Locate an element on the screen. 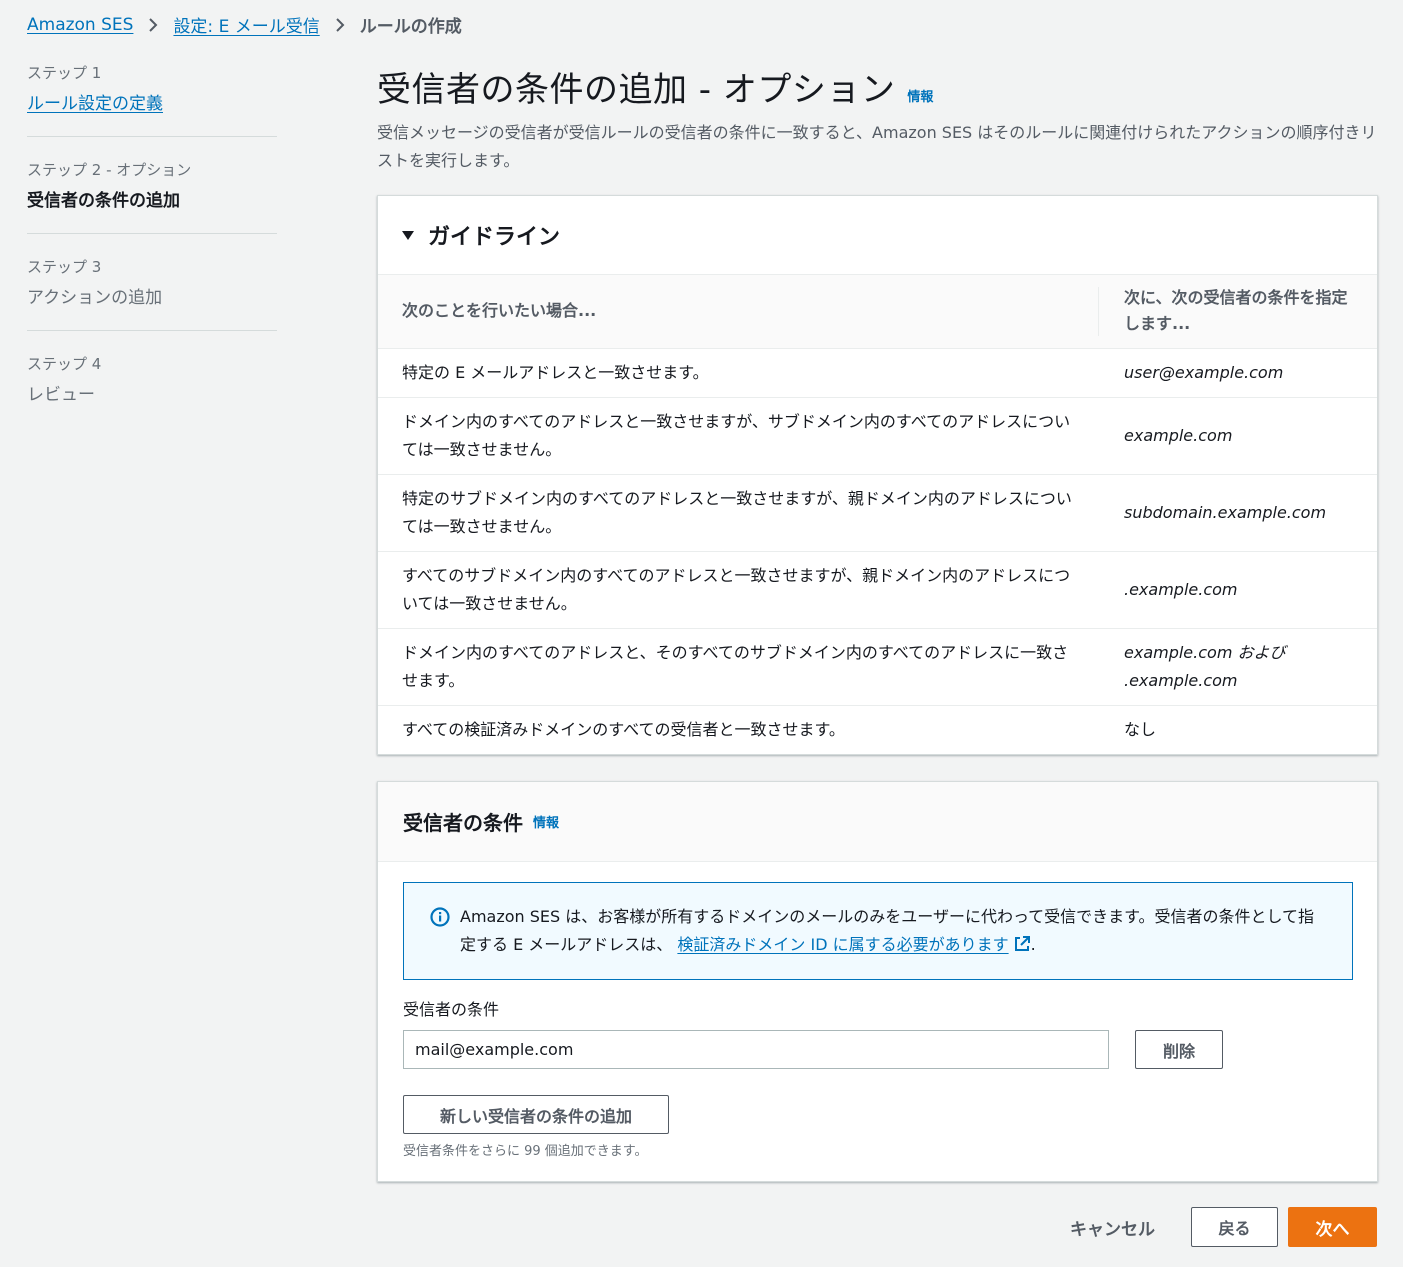  recipient-condition-input is located at coordinates (756, 1049).